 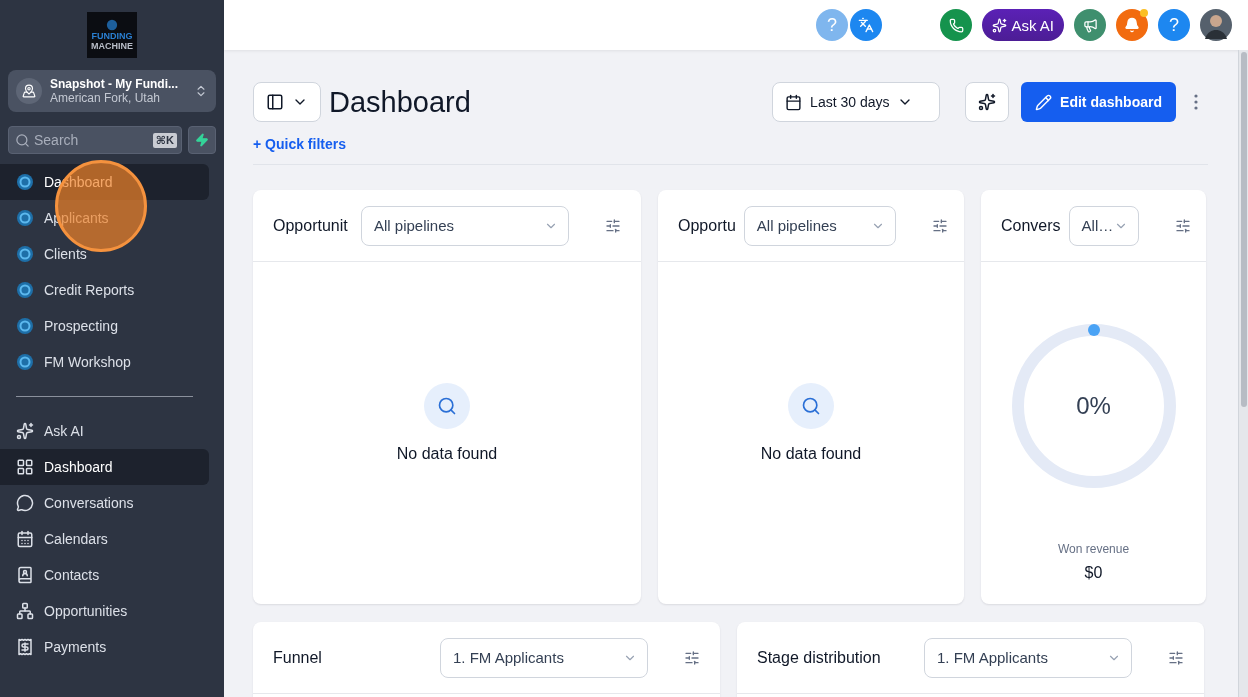 What do you see at coordinates (25, 611) in the screenshot?
I see `network-icon` at bounding box center [25, 611].